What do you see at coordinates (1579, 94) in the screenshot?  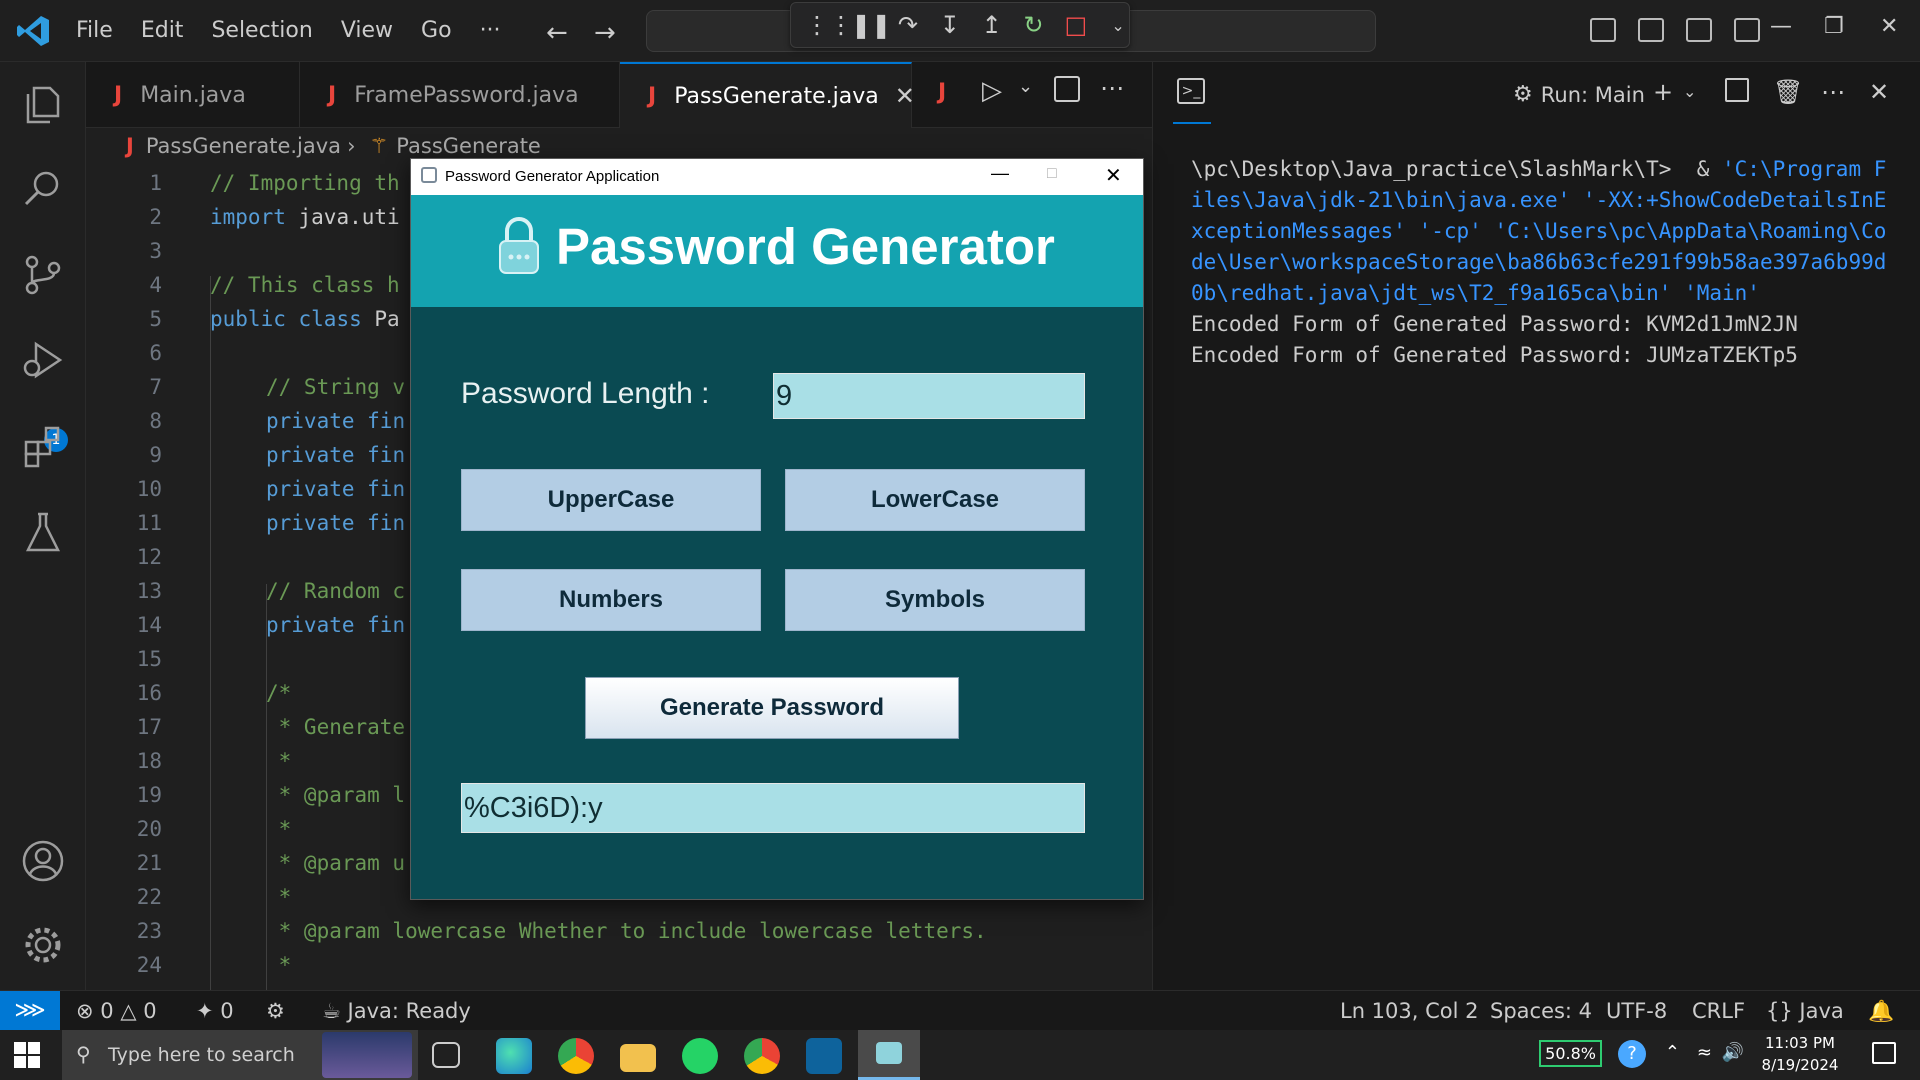 I see `terminal-selector: ⚙ Run: Main` at bounding box center [1579, 94].